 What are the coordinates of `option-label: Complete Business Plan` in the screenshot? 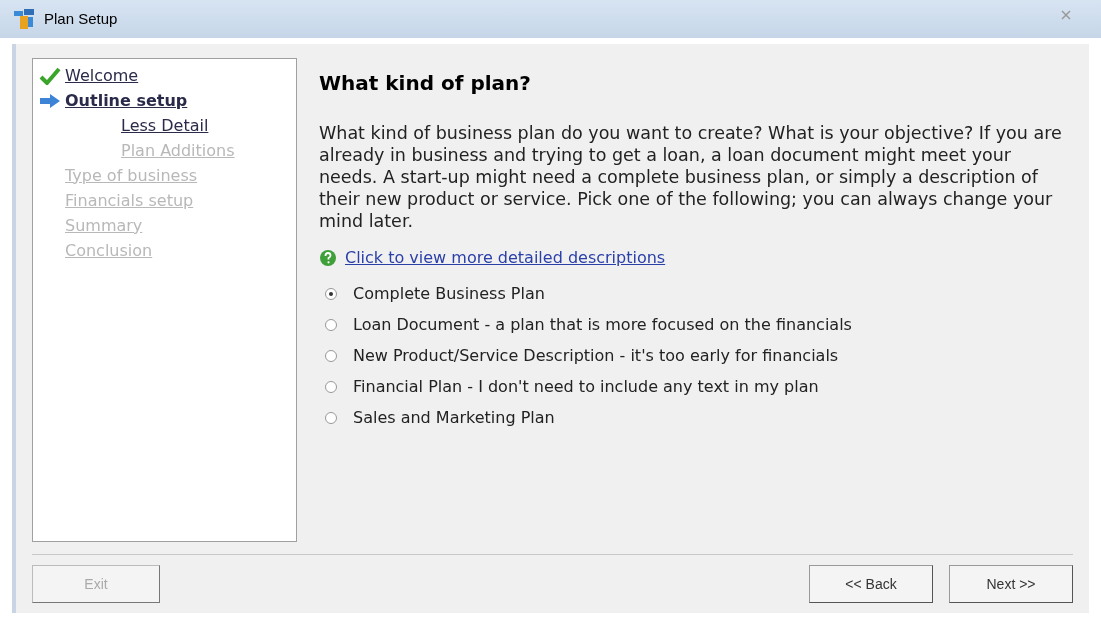 It's located at (449, 293).